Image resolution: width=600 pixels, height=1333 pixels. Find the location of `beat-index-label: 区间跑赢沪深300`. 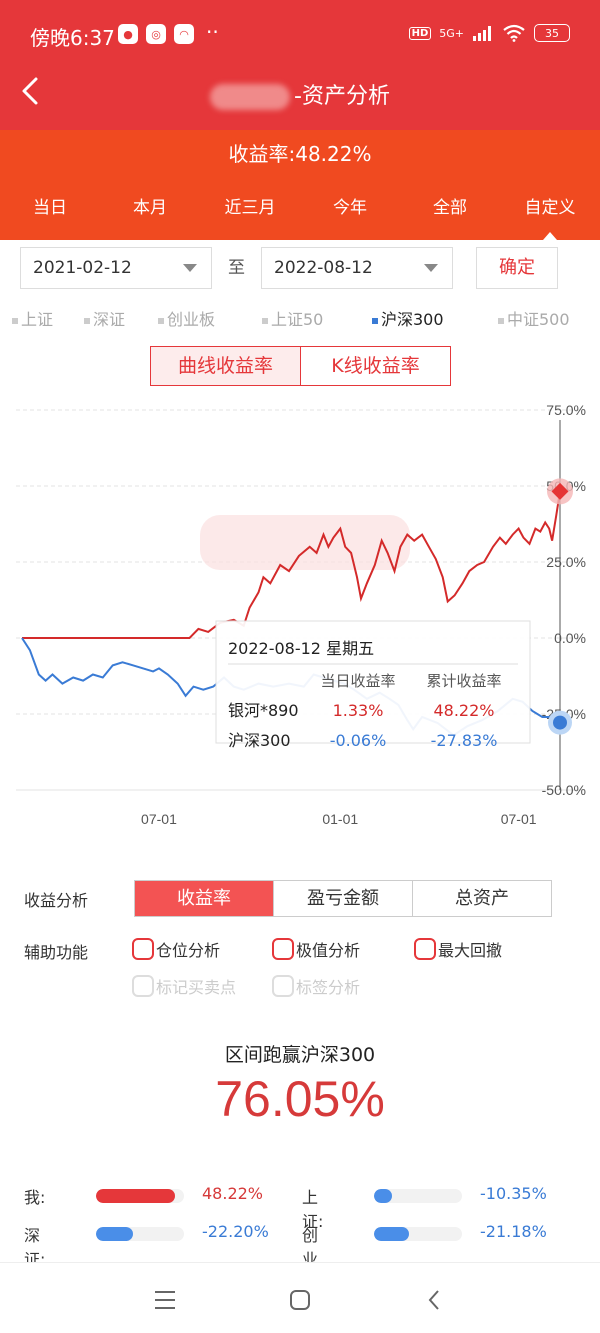

beat-index-label: 区间跑赢沪深300 is located at coordinates (300, 1055).